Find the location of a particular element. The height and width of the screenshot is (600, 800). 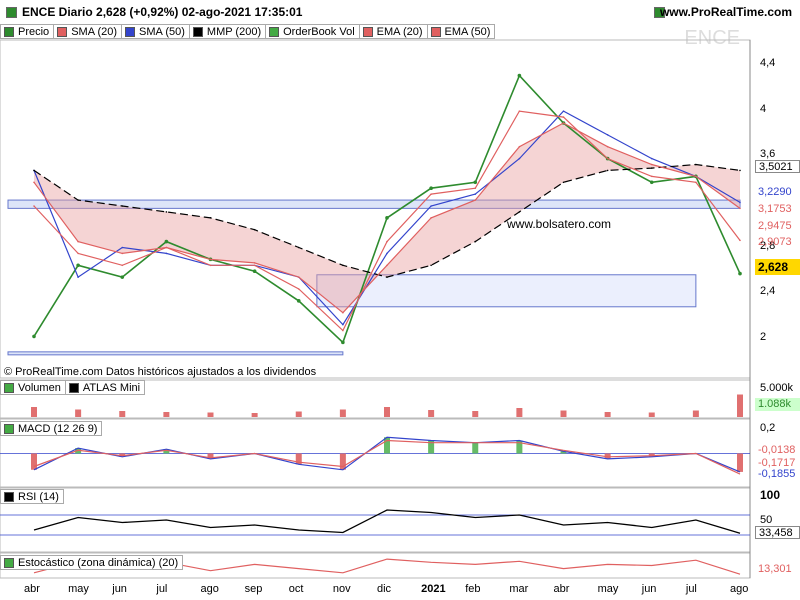

legend-item-stoch: Estocástico (zona dinámica) (20) is located at coordinates (92, 562).